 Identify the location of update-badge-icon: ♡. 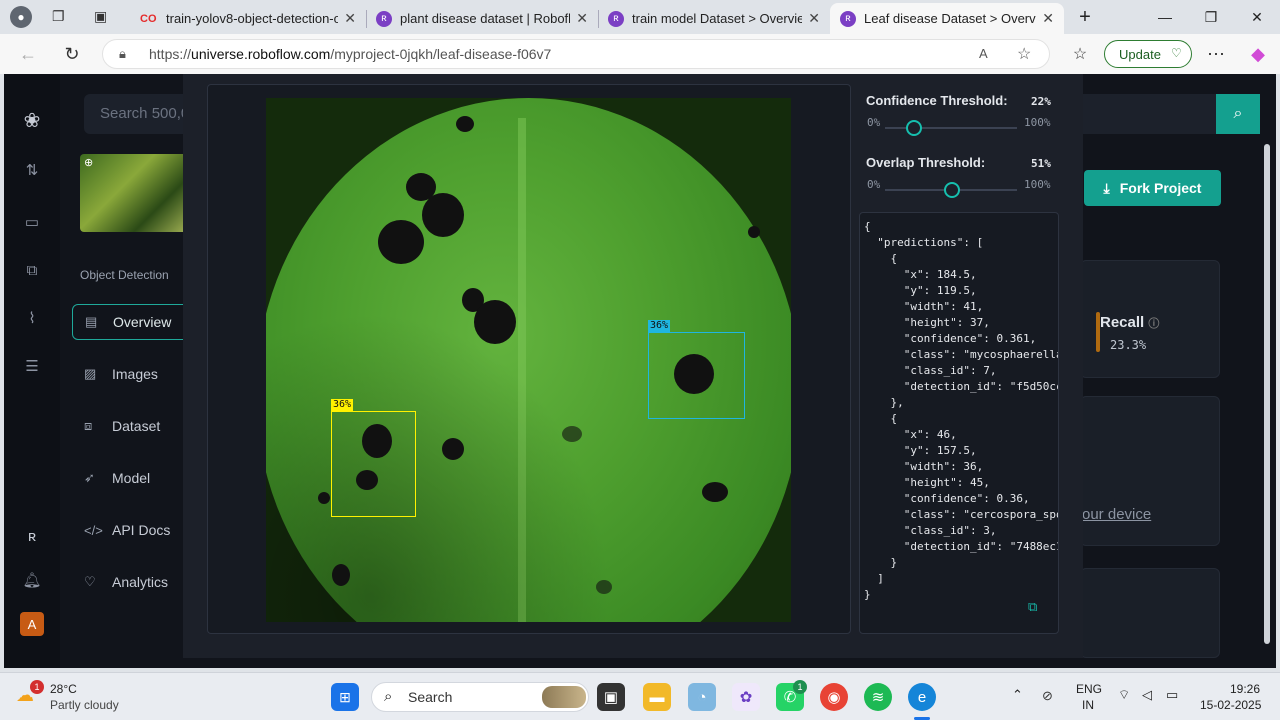
(1176, 53).